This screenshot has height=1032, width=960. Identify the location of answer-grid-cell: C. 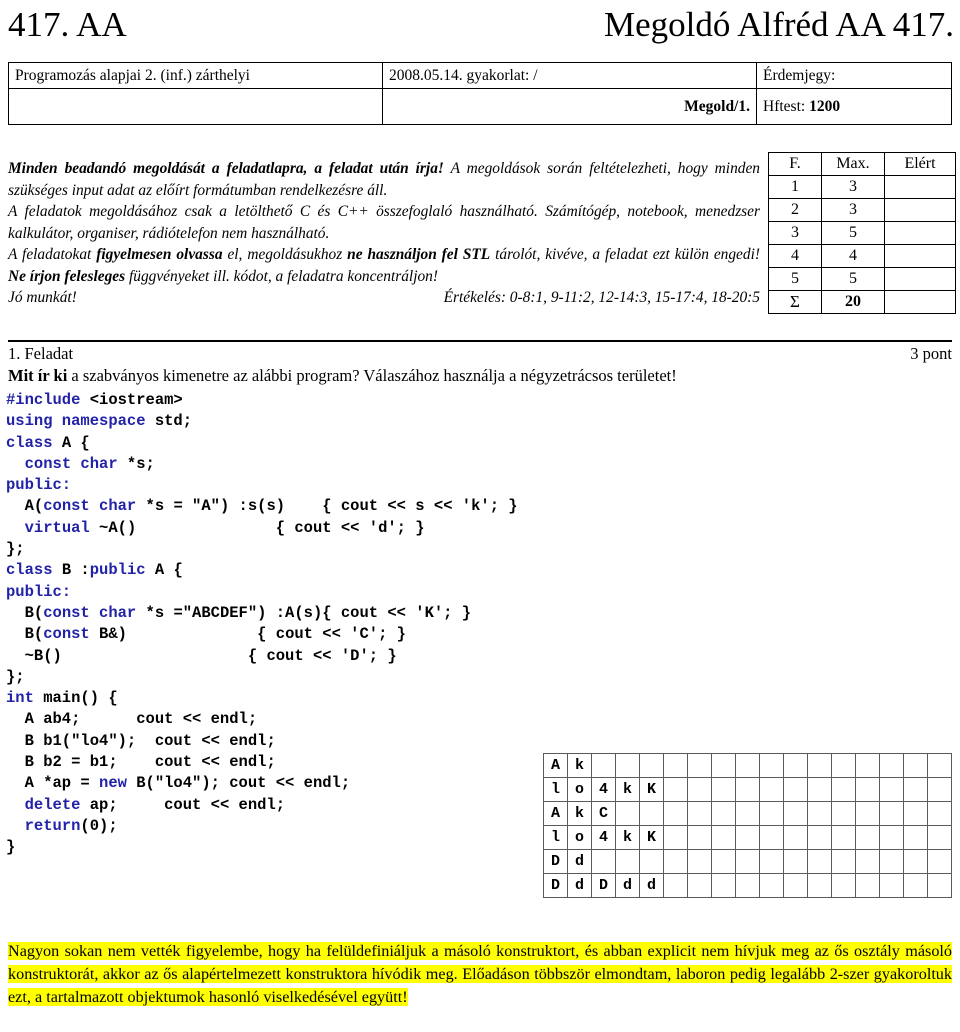
(603, 813).